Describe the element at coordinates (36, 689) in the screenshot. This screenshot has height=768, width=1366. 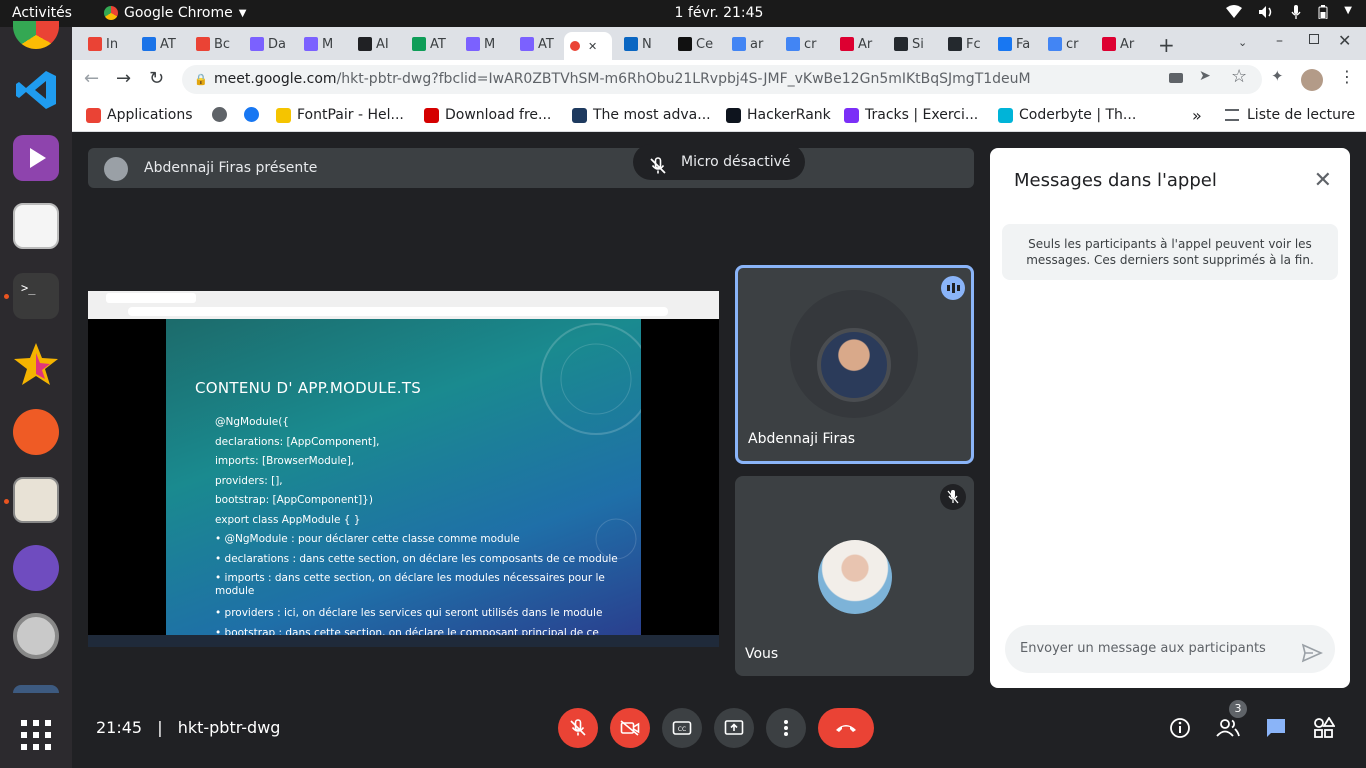
I see `app-launcher-partial` at that location.